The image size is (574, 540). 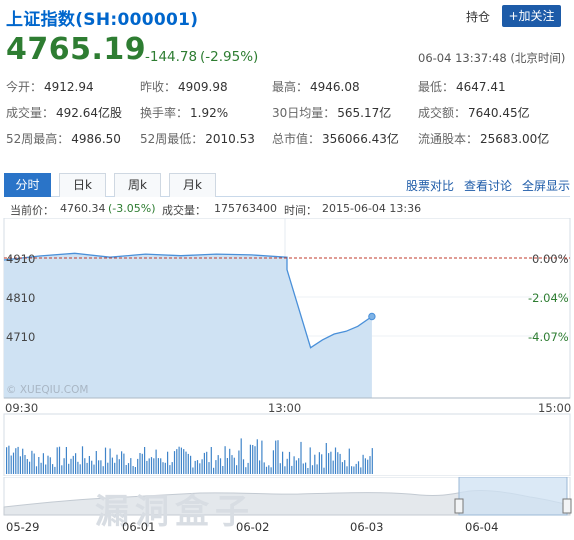 I want to click on stat-label: 成交量：, so click(x=30, y=113).